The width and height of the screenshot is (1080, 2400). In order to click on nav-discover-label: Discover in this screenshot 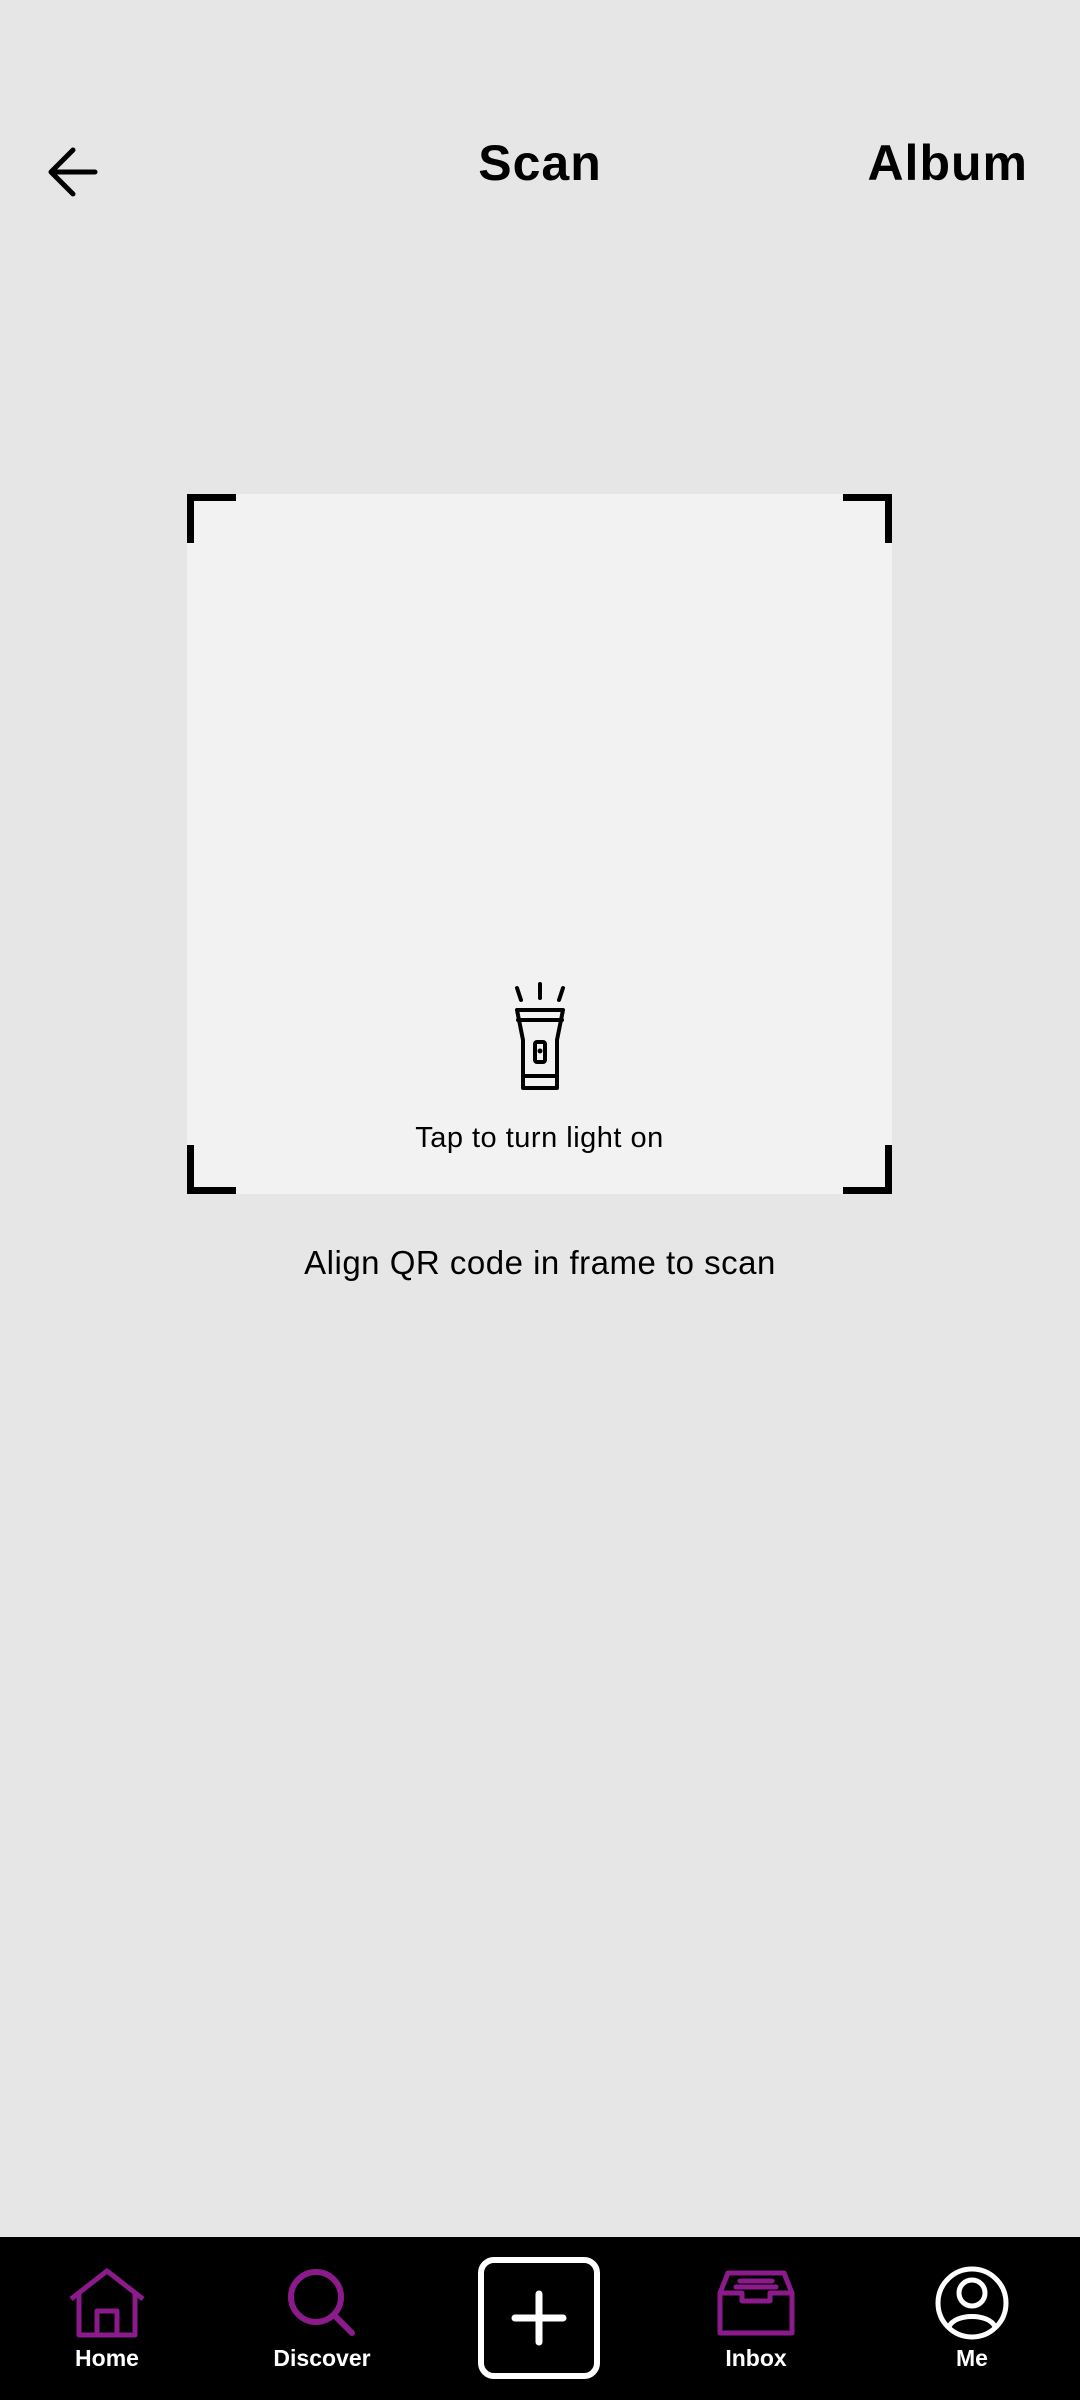, I will do `click(322, 2358)`.